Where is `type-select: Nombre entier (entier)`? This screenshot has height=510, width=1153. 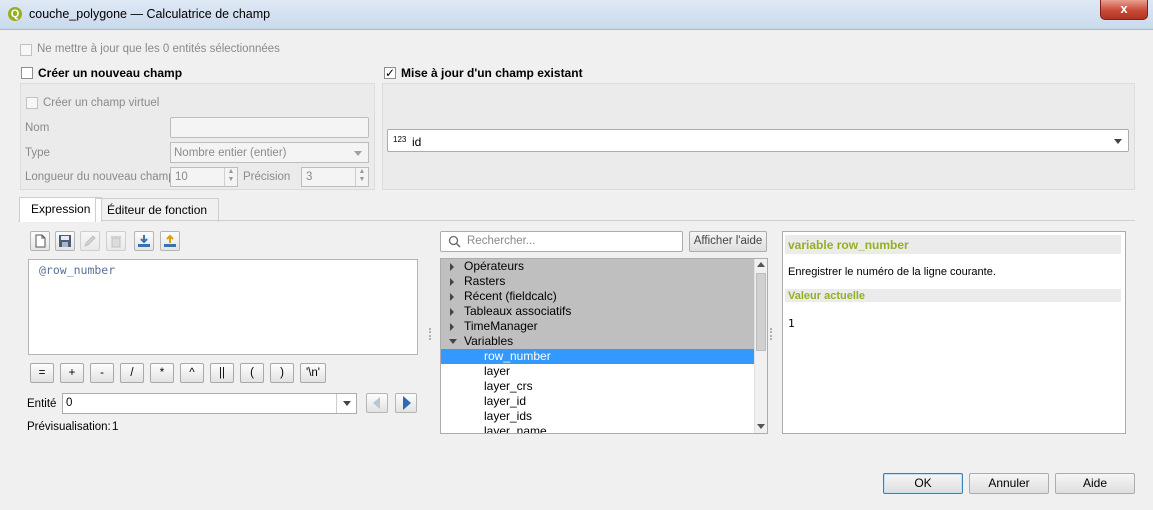
type-select: Nombre entier (entier) is located at coordinates (269, 152).